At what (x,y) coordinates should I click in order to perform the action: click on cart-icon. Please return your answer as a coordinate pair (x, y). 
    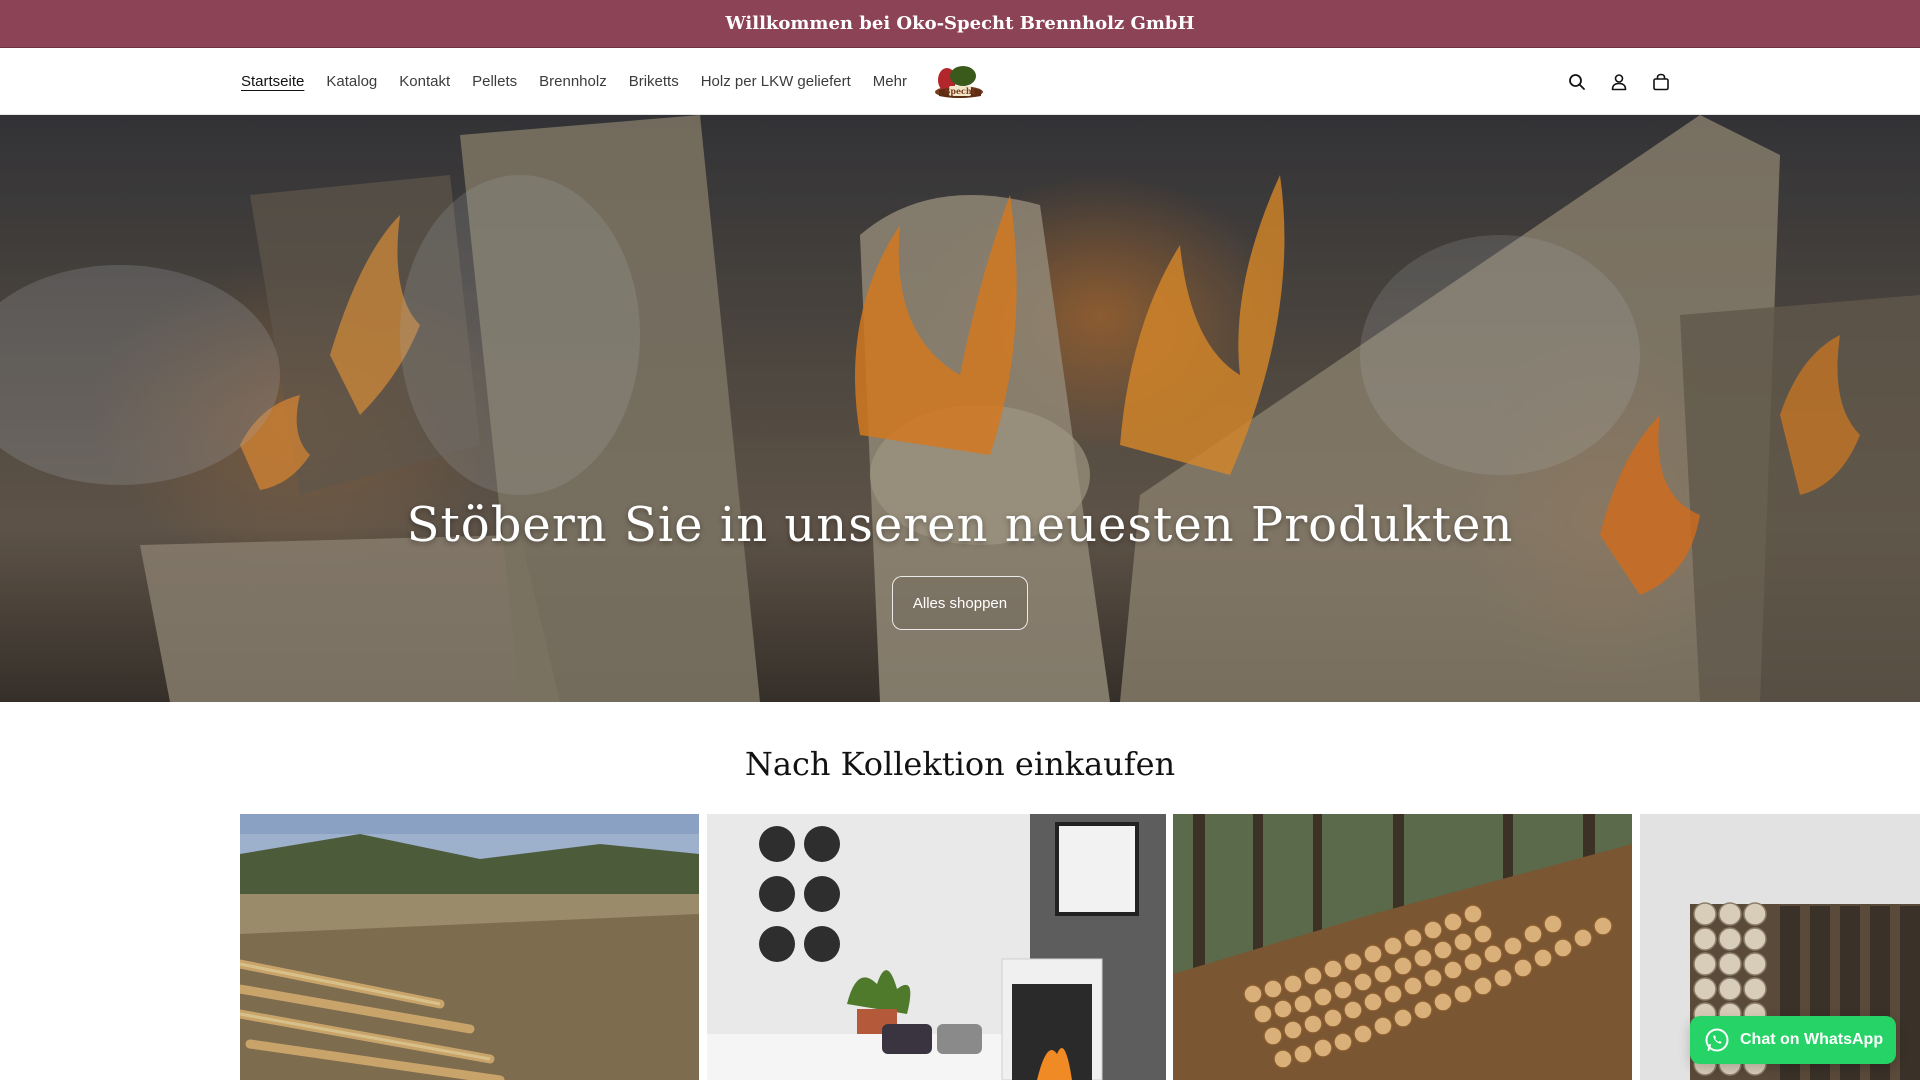
    Looking at the image, I should click on (1661, 81).